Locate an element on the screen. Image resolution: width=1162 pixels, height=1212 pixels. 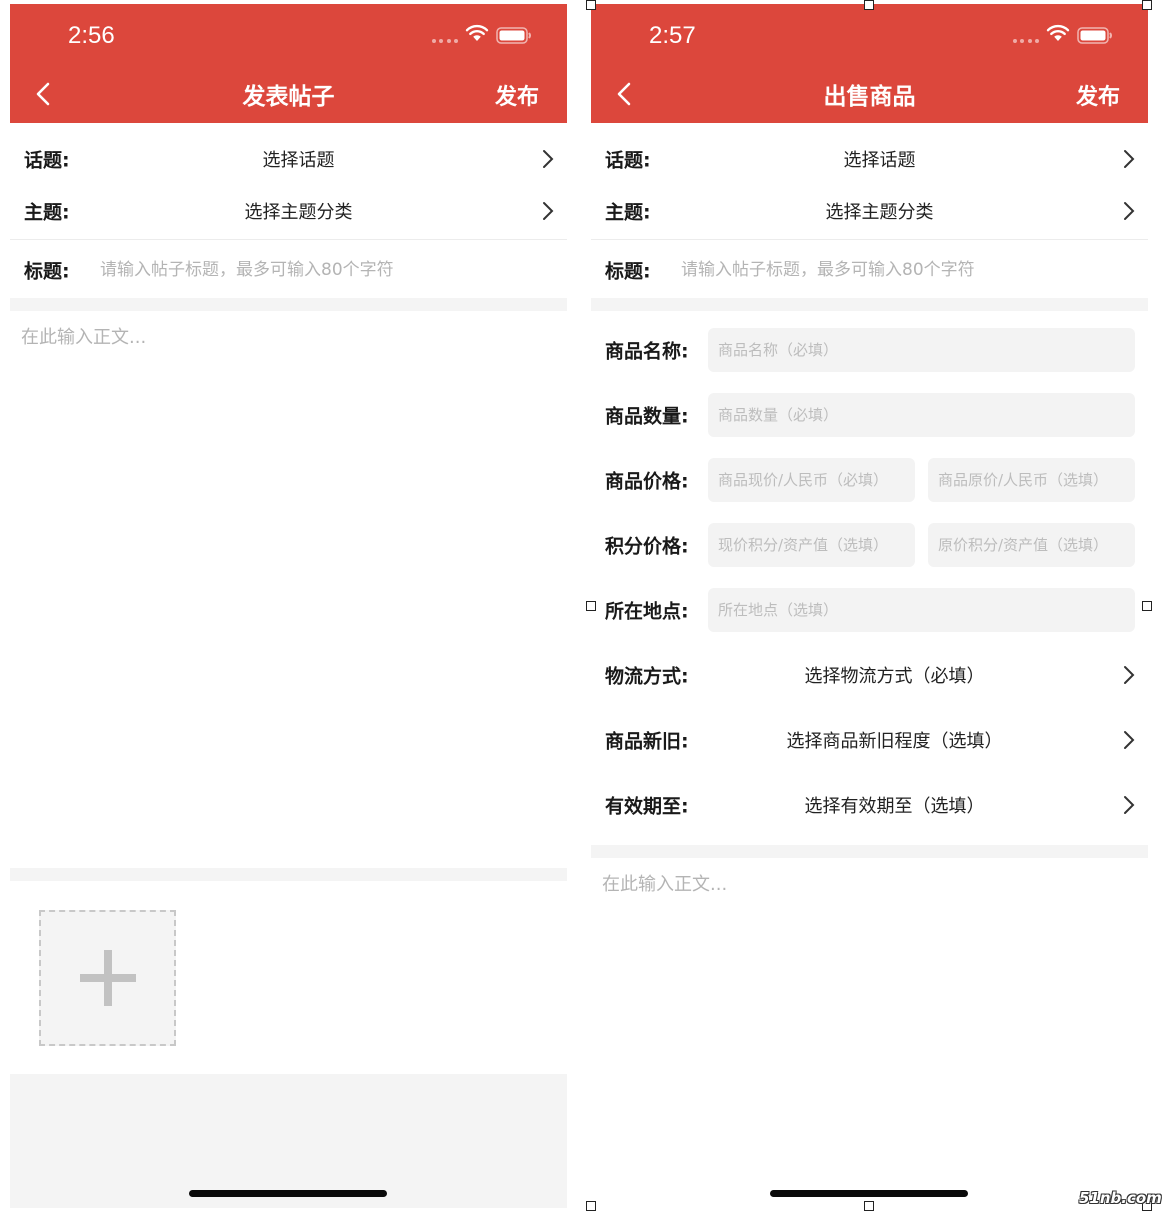
product-name-row: 商品名称: is located at coordinates (869, 350).